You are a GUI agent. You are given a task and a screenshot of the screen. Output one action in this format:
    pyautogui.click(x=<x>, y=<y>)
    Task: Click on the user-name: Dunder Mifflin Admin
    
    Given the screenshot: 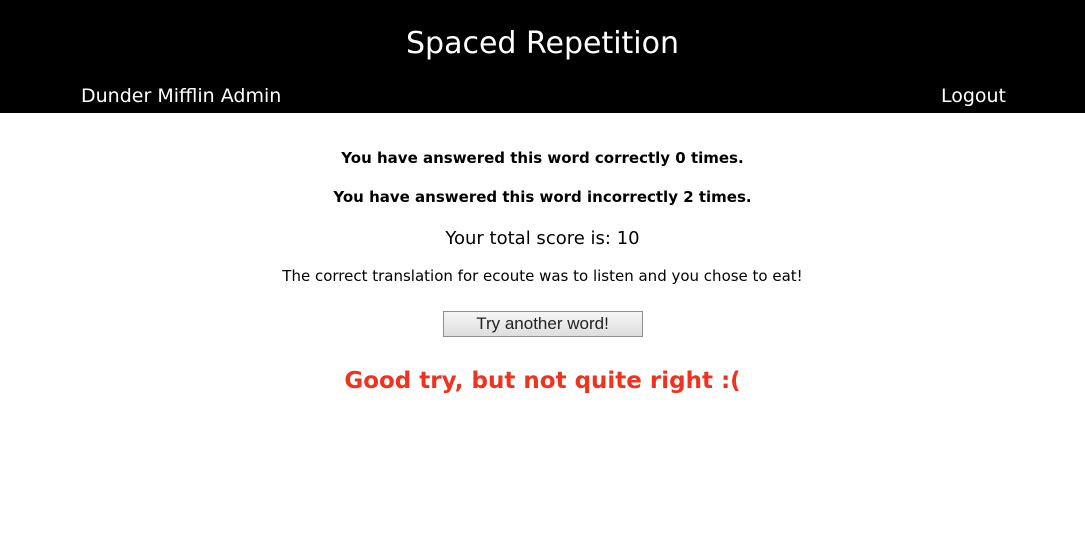 What is the action you would take?
    pyautogui.click(x=181, y=96)
    